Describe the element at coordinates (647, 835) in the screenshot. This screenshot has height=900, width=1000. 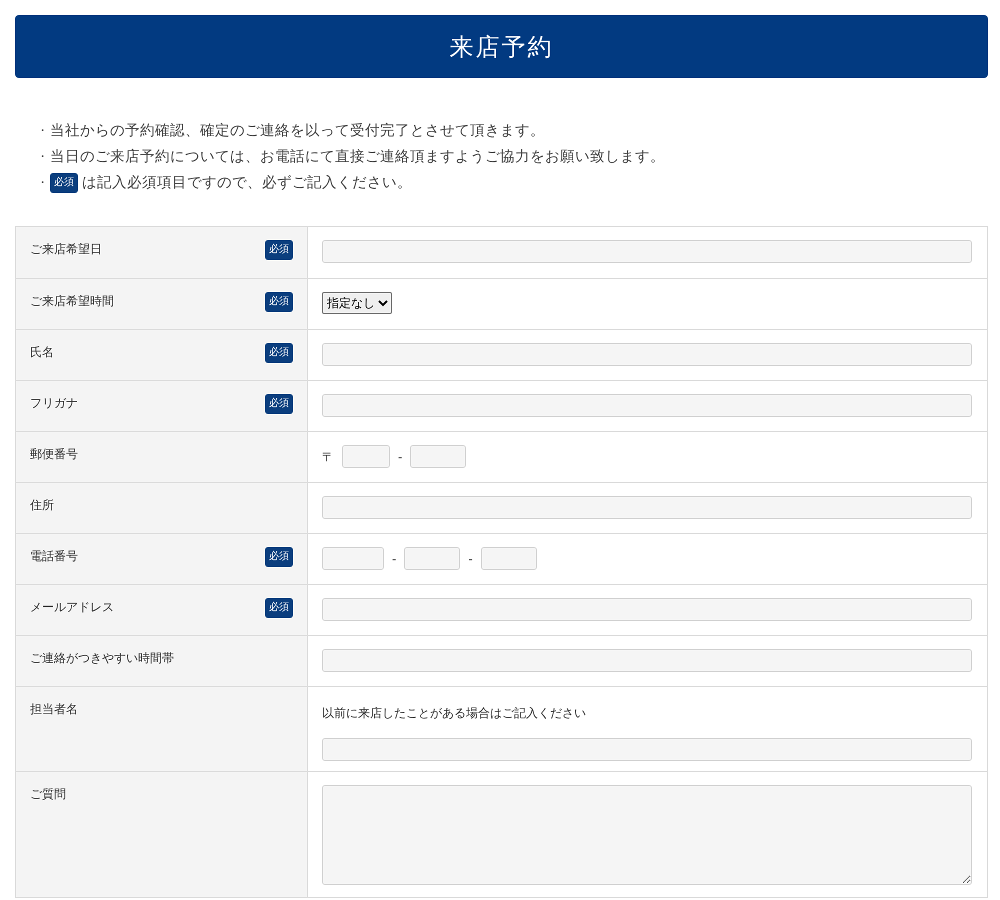
I see `textarea-field` at that location.